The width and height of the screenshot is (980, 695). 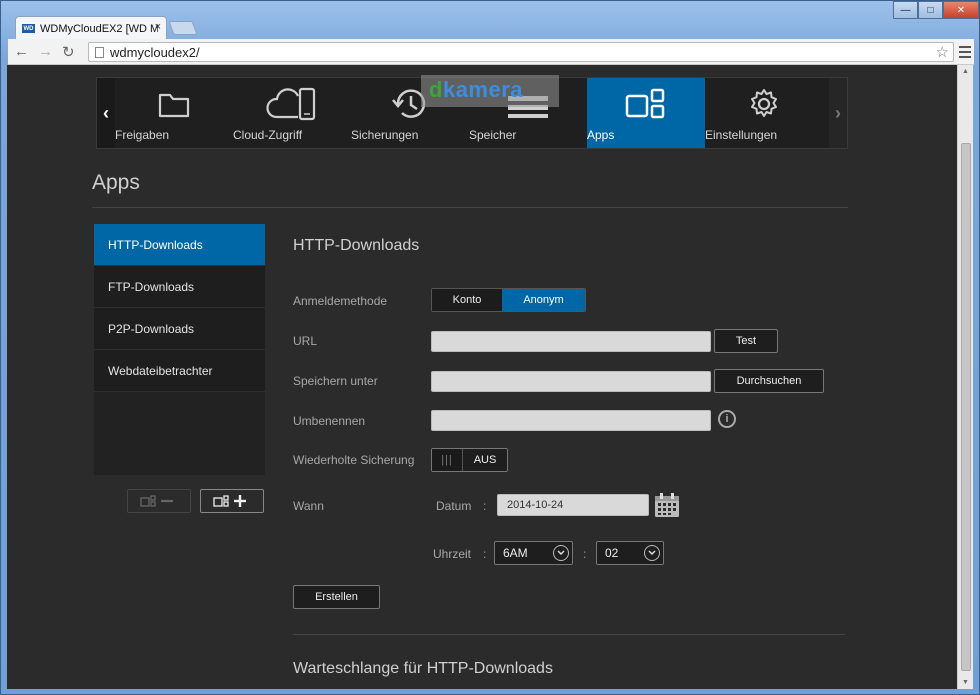 What do you see at coordinates (741, 135) in the screenshot?
I see `nav-label: Einstellungen` at bounding box center [741, 135].